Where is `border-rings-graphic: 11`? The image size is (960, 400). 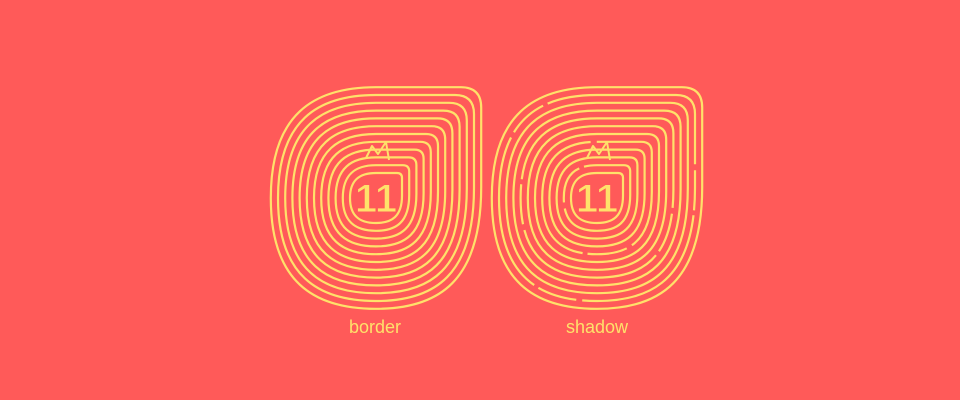
border-rings-graphic: 11 is located at coordinates (376, 198).